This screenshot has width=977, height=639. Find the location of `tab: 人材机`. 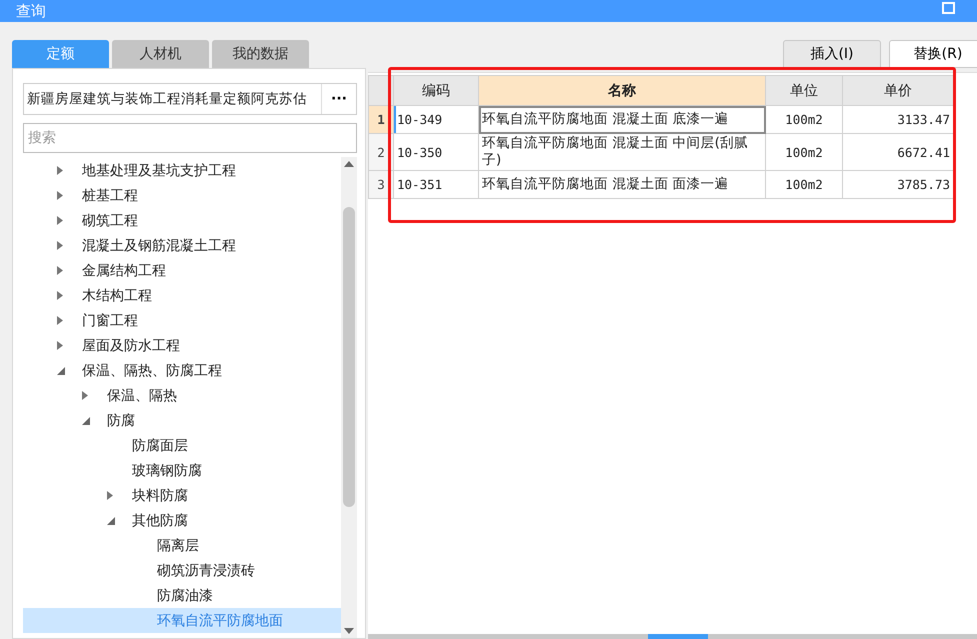

tab: 人材机 is located at coordinates (160, 54).